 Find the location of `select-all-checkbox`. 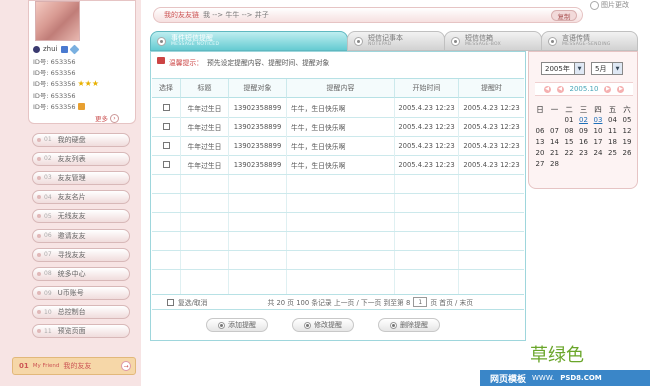

select-all-checkbox is located at coordinates (170, 302).